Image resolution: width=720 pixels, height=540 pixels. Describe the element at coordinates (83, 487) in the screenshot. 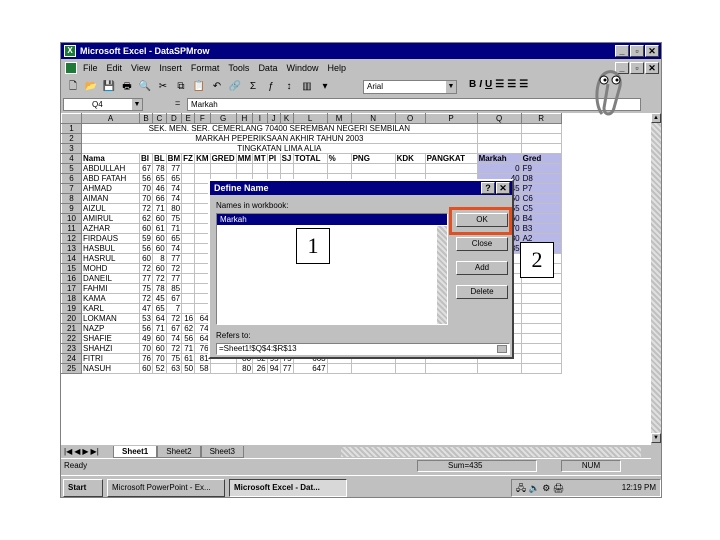

I see `start-button: Start` at that location.